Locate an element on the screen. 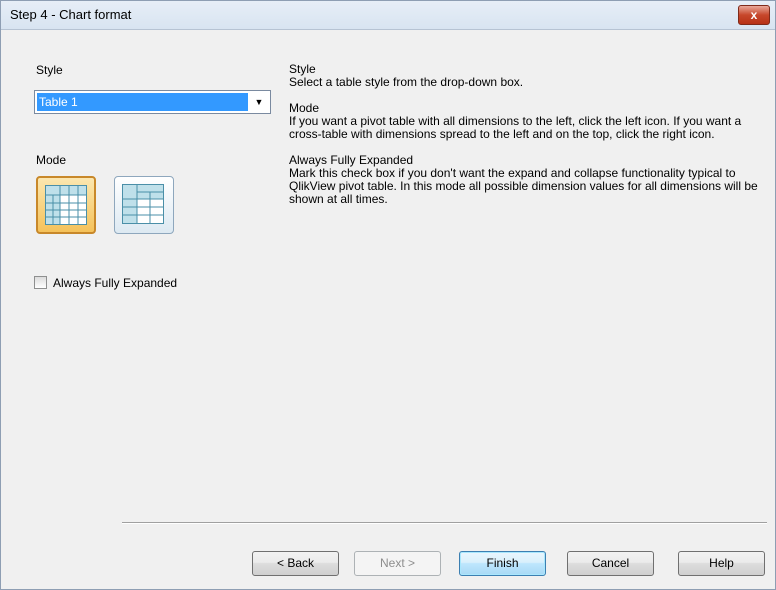  close-icon: x is located at coordinates (754, 15).